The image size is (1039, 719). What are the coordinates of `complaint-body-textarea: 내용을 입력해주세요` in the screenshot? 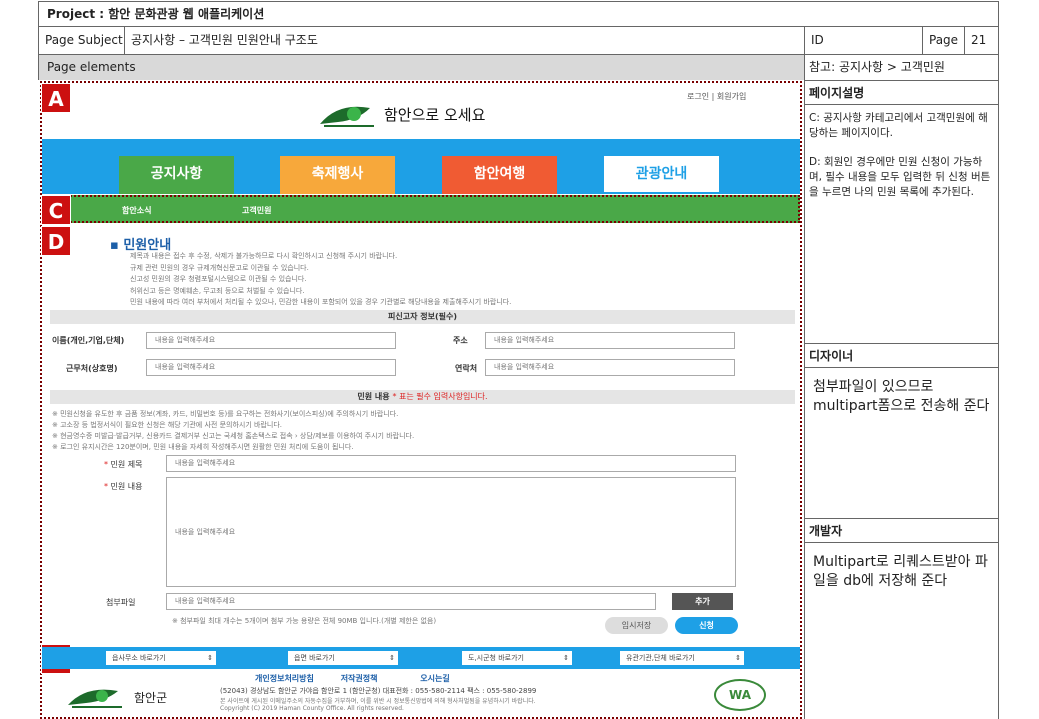 It's located at (451, 532).